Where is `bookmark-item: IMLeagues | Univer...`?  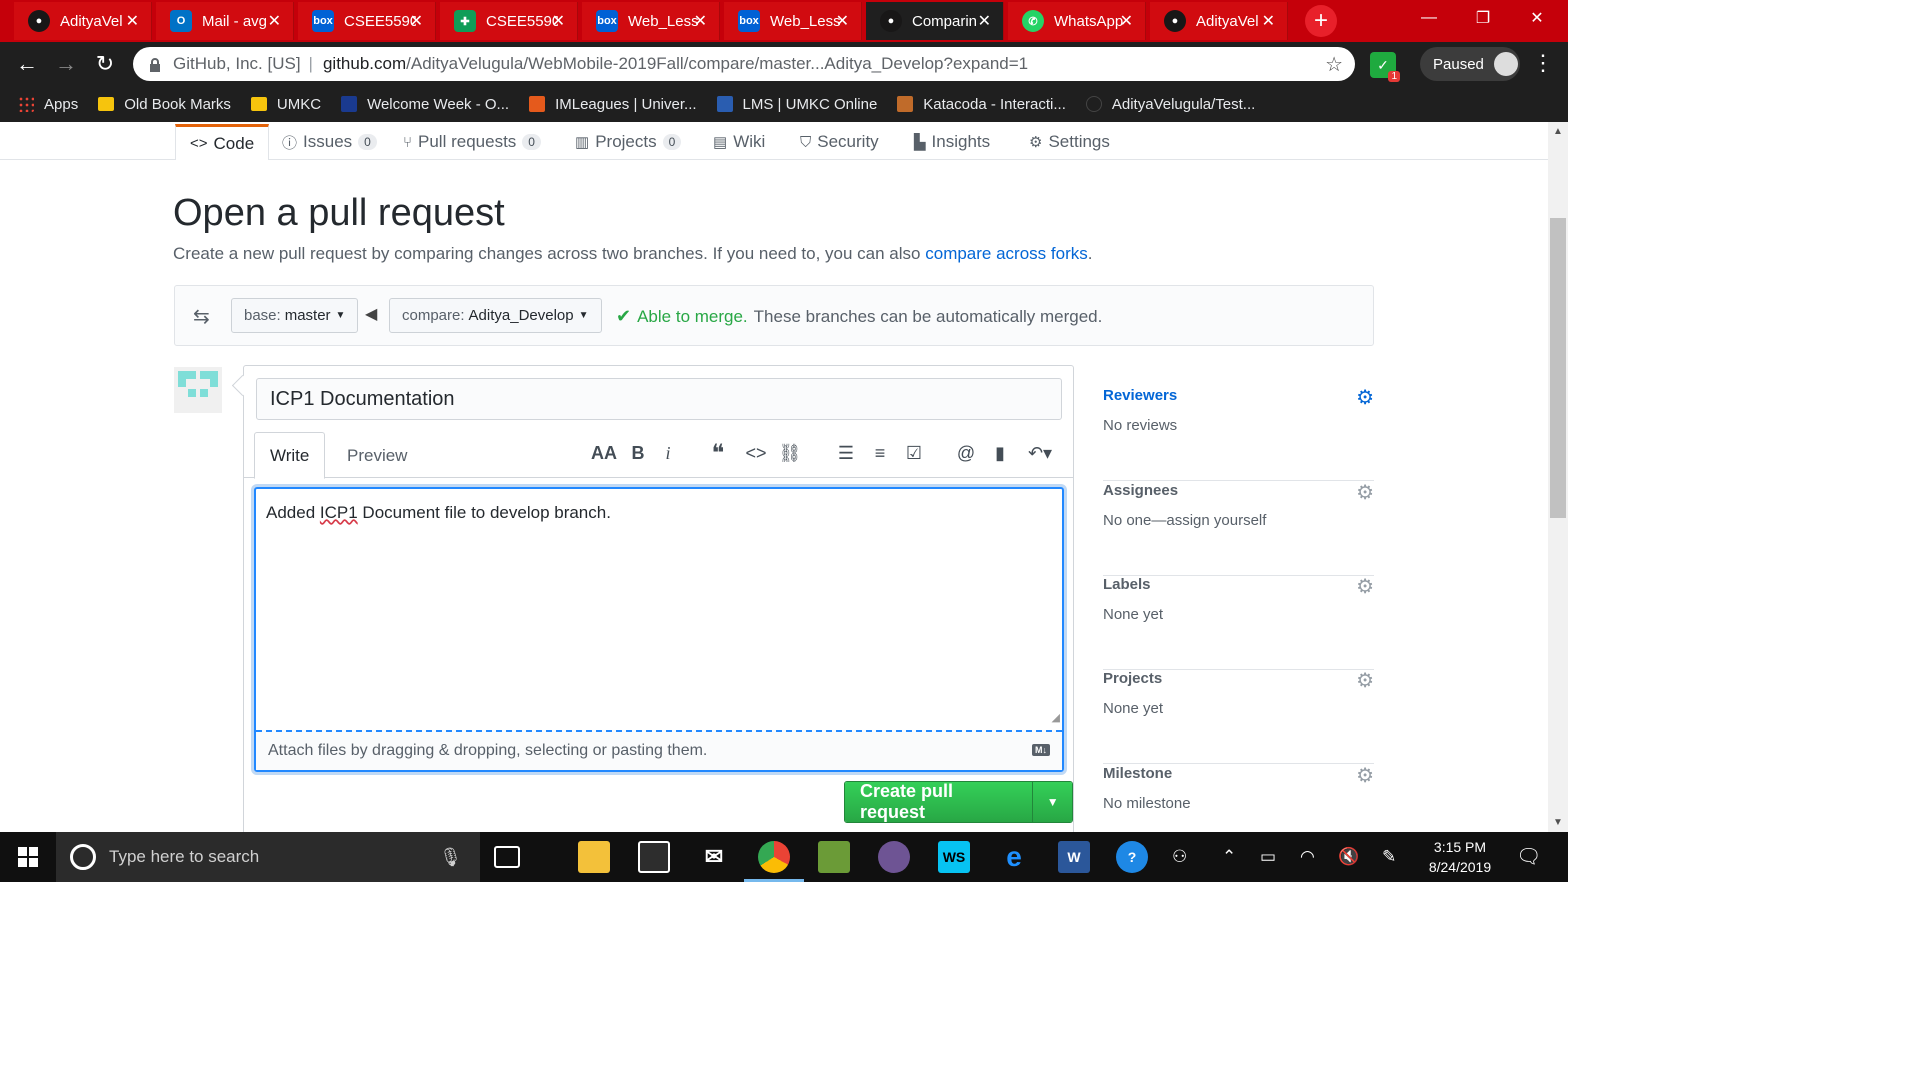
bookmark-item: IMLeagues | Univer... is located at coordinates (613, 104).